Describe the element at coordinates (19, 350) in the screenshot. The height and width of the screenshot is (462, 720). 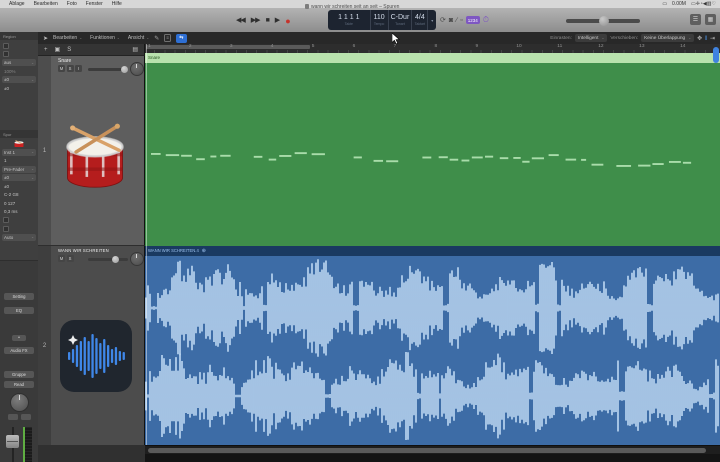
I see `channel-audio-fx-button: Audio FX` at that location.